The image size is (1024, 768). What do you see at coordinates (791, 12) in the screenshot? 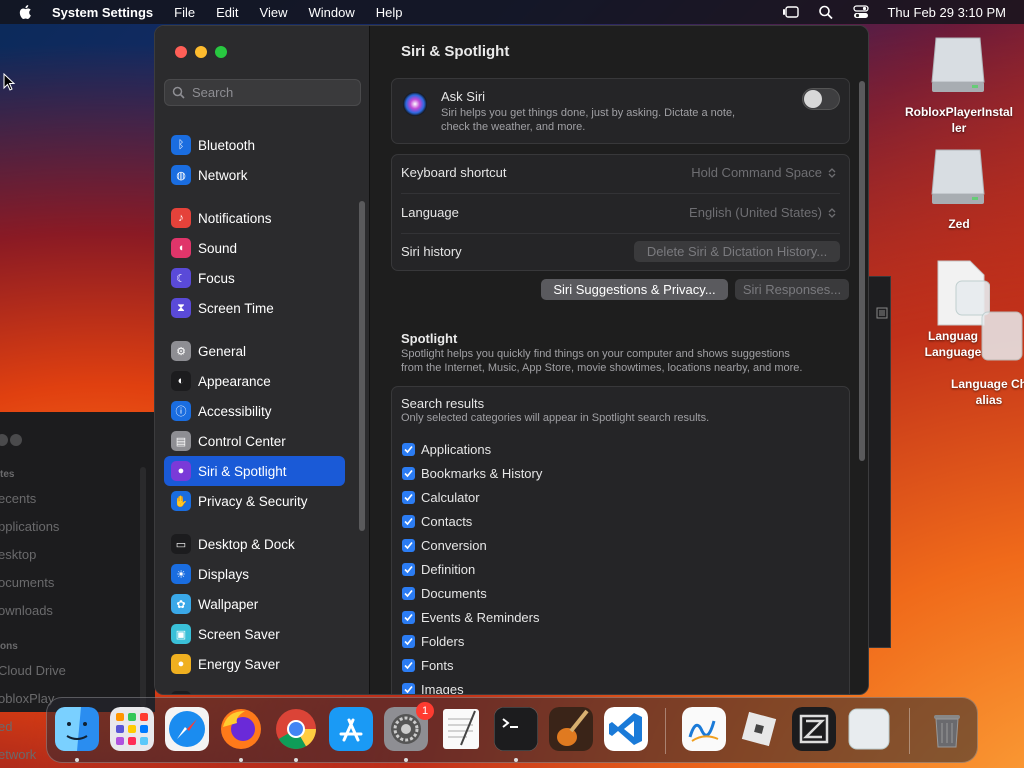
I see `stage-manager-icon` at bounding box center [791, 12].